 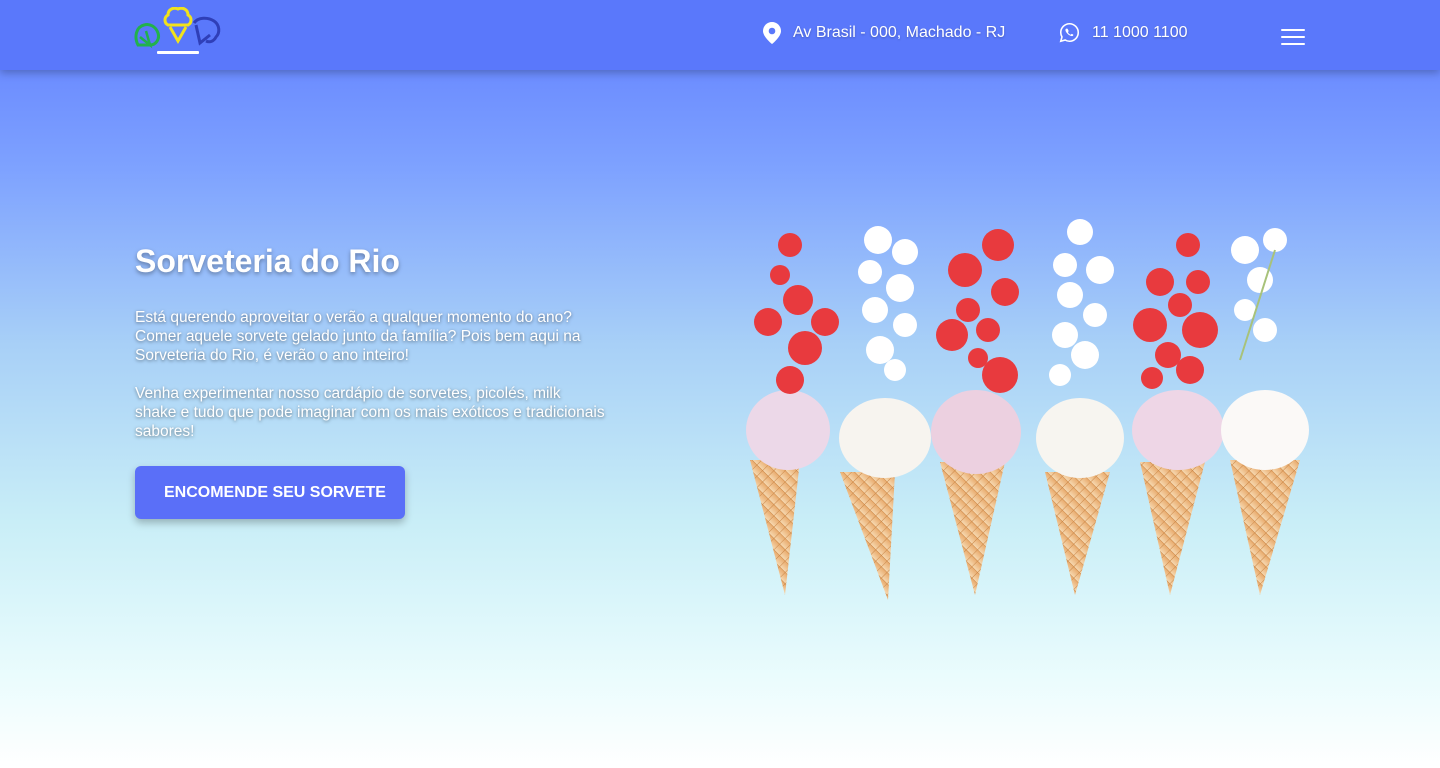 I want to click on logo-underline, so click(x=178, y=52).